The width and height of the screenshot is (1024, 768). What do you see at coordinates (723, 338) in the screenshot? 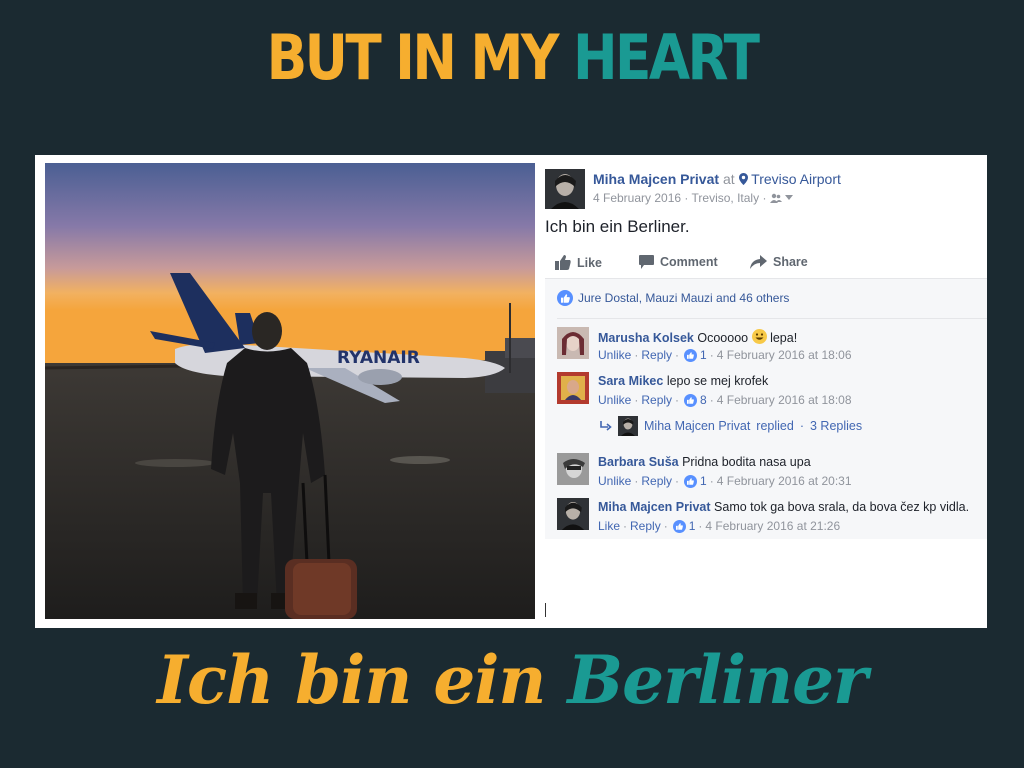
I see `comment-text: Ocooooo` at bounding box center [723, 338].